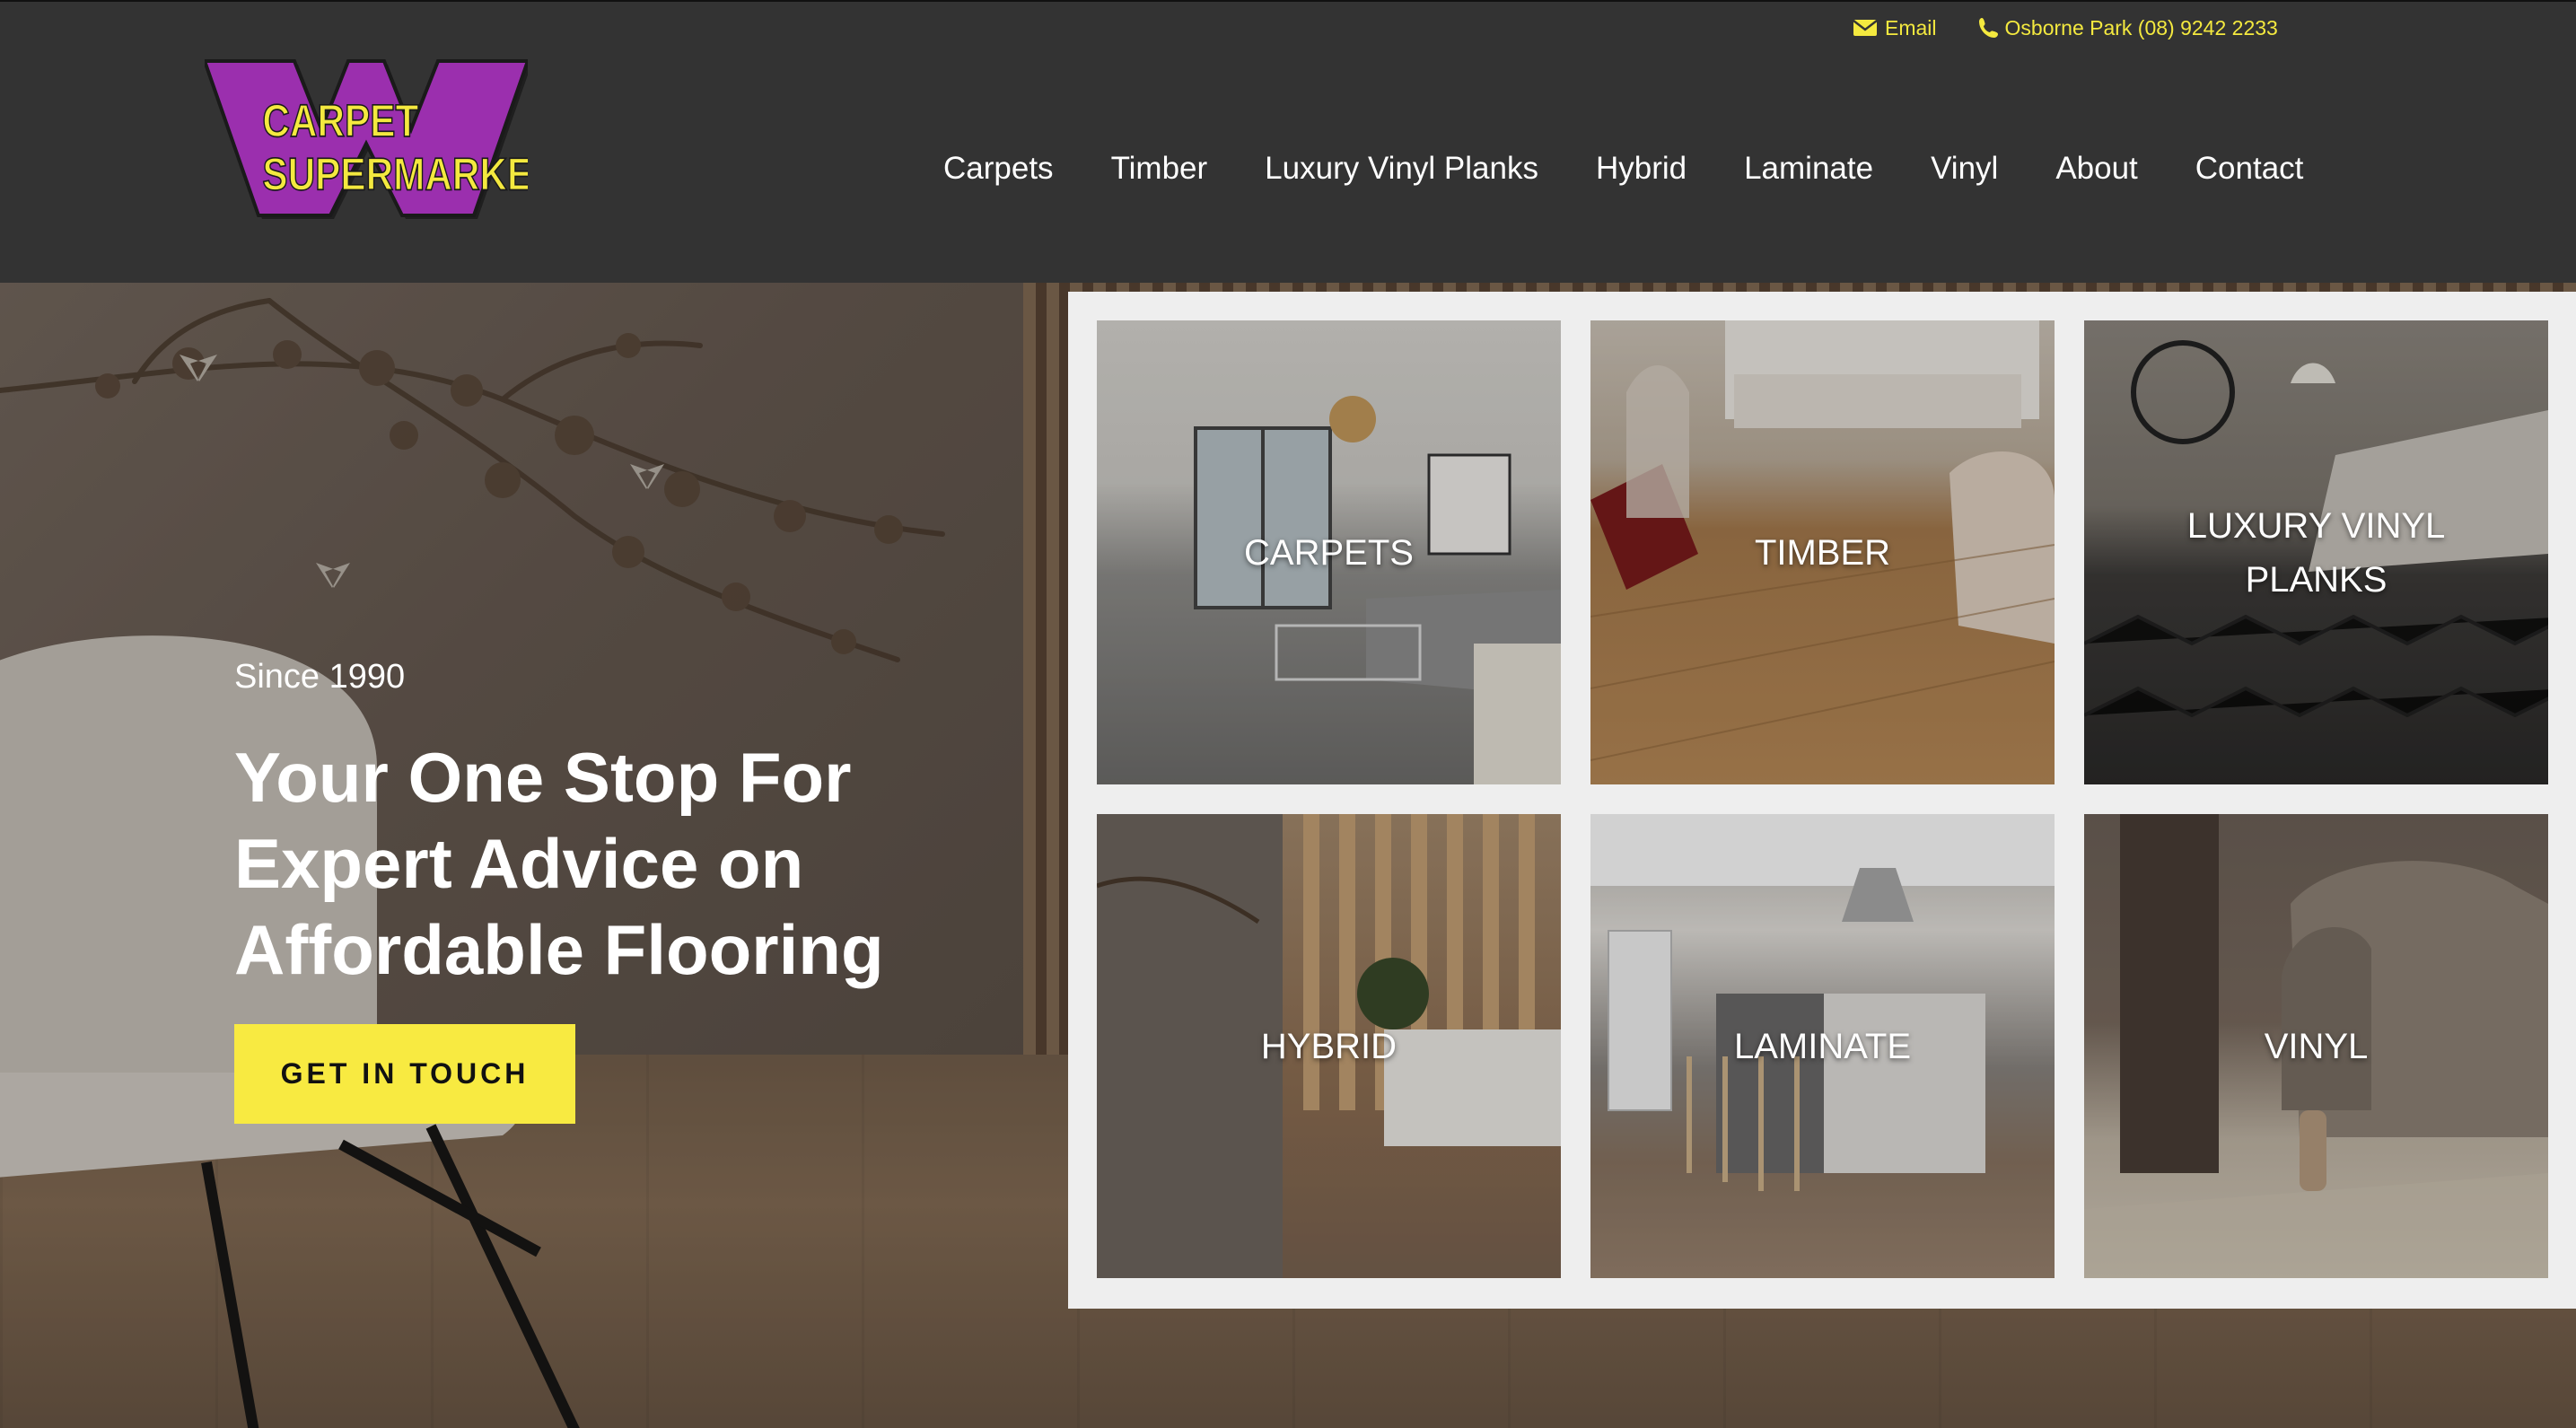  I want to click on email-link: Email, so click(1895, 28).